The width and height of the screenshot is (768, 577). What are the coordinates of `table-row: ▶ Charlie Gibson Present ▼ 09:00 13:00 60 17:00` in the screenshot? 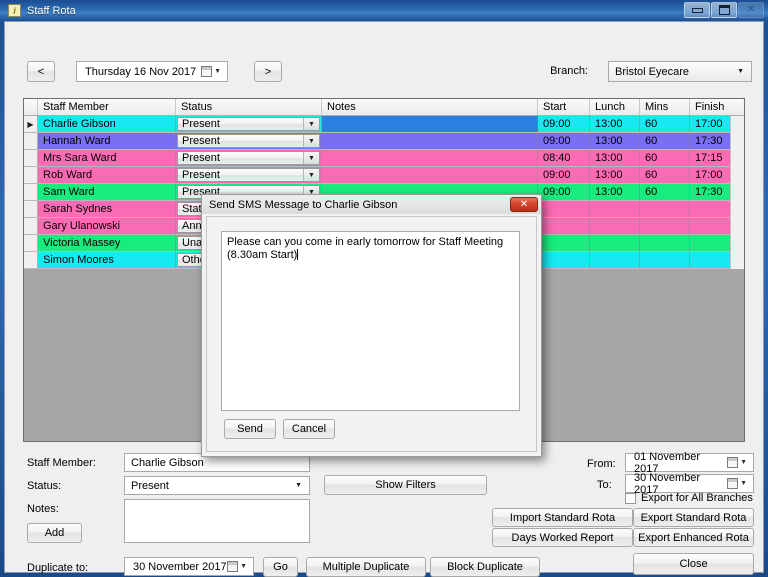 It's located at (384, 124).